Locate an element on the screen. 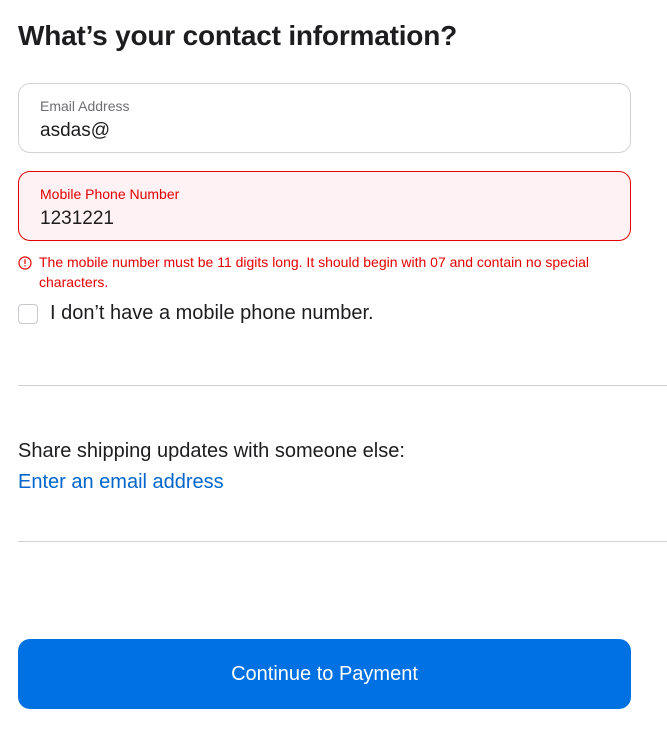 This screenshot has height=746, width=667. mobile-phone-field-label: Mobile Phone Number is located at coordinates (110, 194).